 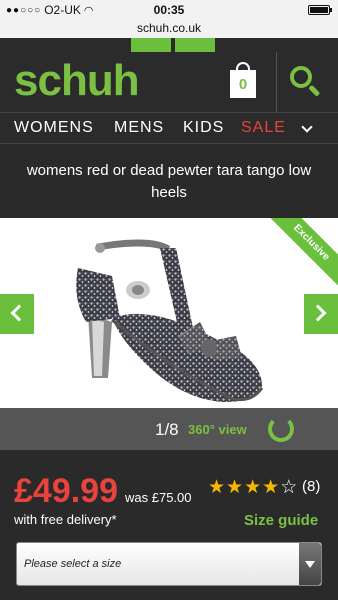 I want to click on header-divider, so click(x=276, y=82).